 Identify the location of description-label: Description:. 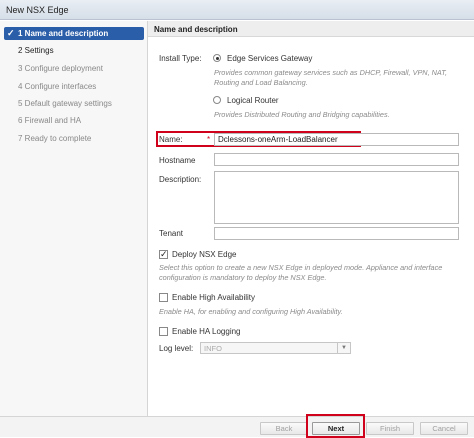
(180, 179).